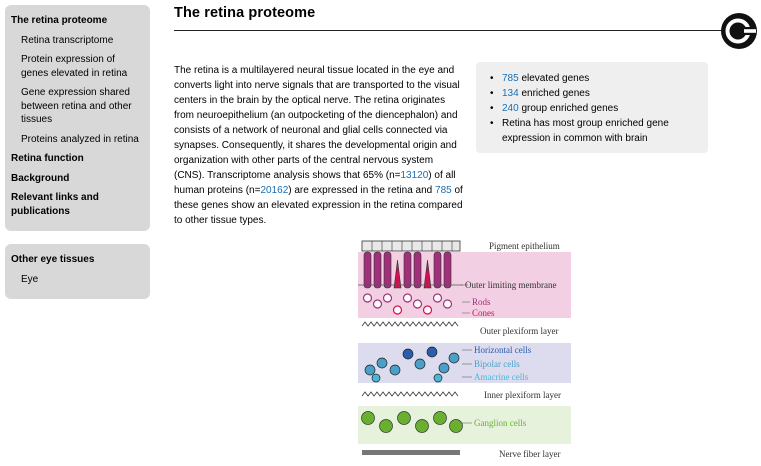 This screenshot has height=466, width=761. I want to click on sidebar-item-retina-proteome: The retina proteome, so click(77, 21).